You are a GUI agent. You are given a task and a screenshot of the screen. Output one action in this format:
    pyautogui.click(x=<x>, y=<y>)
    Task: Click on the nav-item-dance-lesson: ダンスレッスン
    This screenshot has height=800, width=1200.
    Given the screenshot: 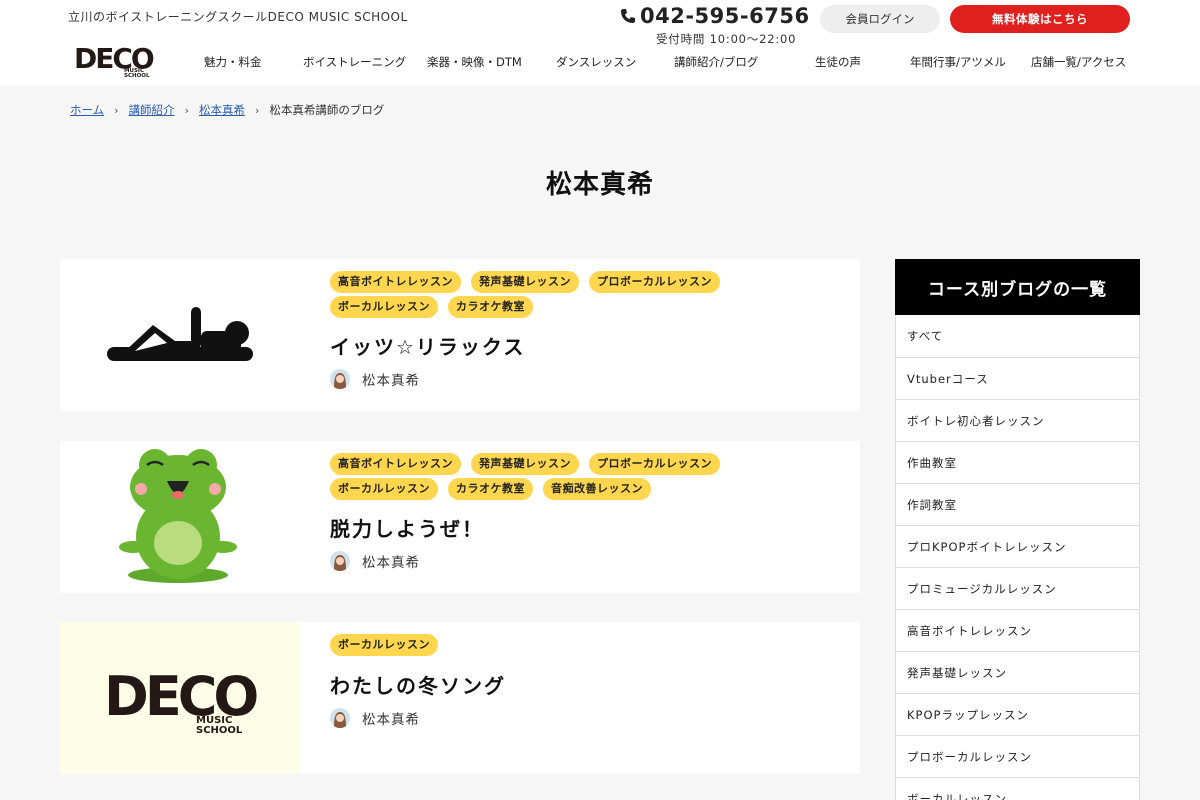 What is the action you would take?
    pyautogui.click(x=596, y=62)
    